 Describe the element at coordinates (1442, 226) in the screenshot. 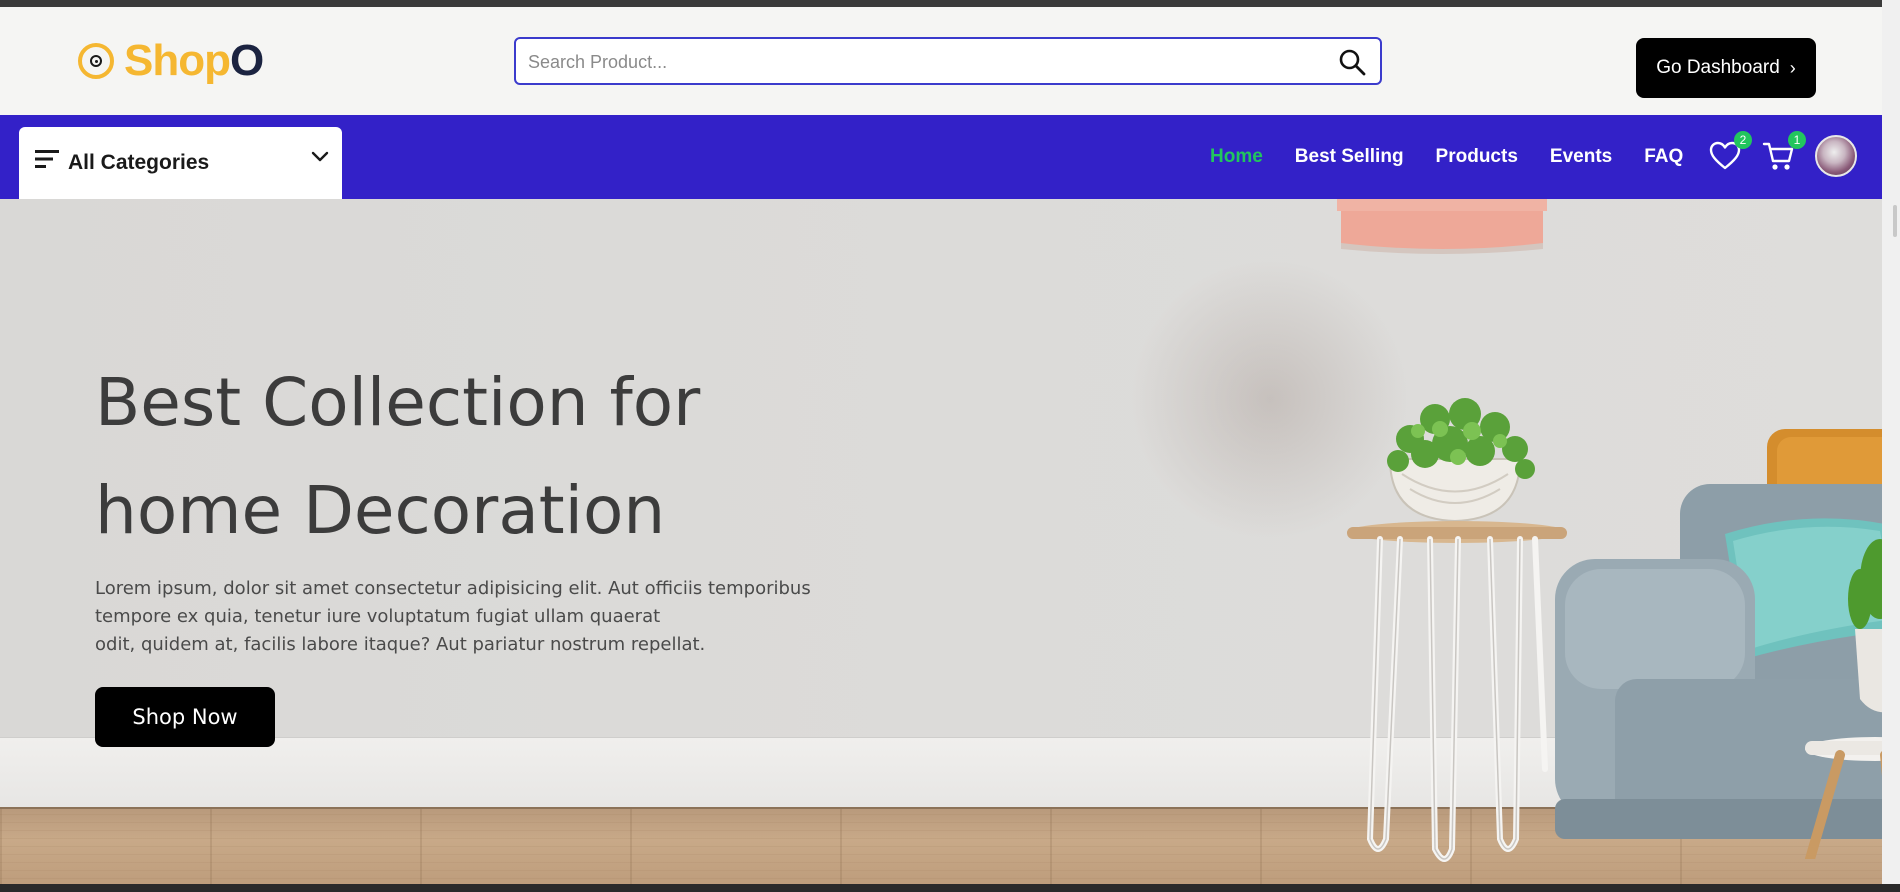

I see `pendant-lamp-image` at that location.